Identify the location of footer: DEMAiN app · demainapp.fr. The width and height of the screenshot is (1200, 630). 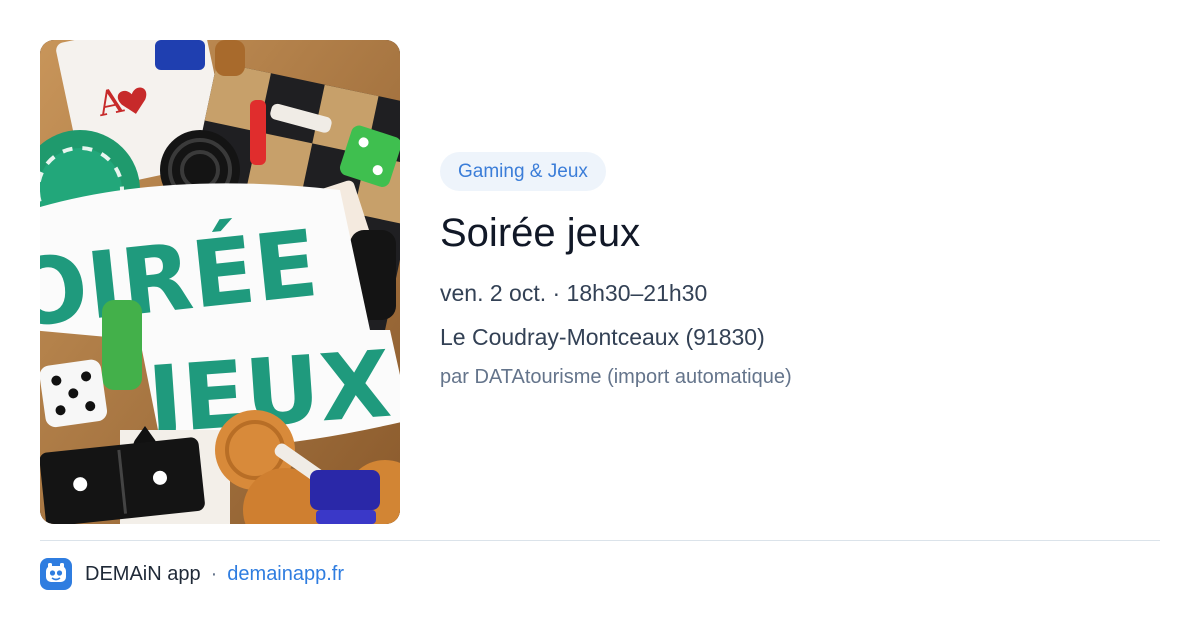
(192, 574).